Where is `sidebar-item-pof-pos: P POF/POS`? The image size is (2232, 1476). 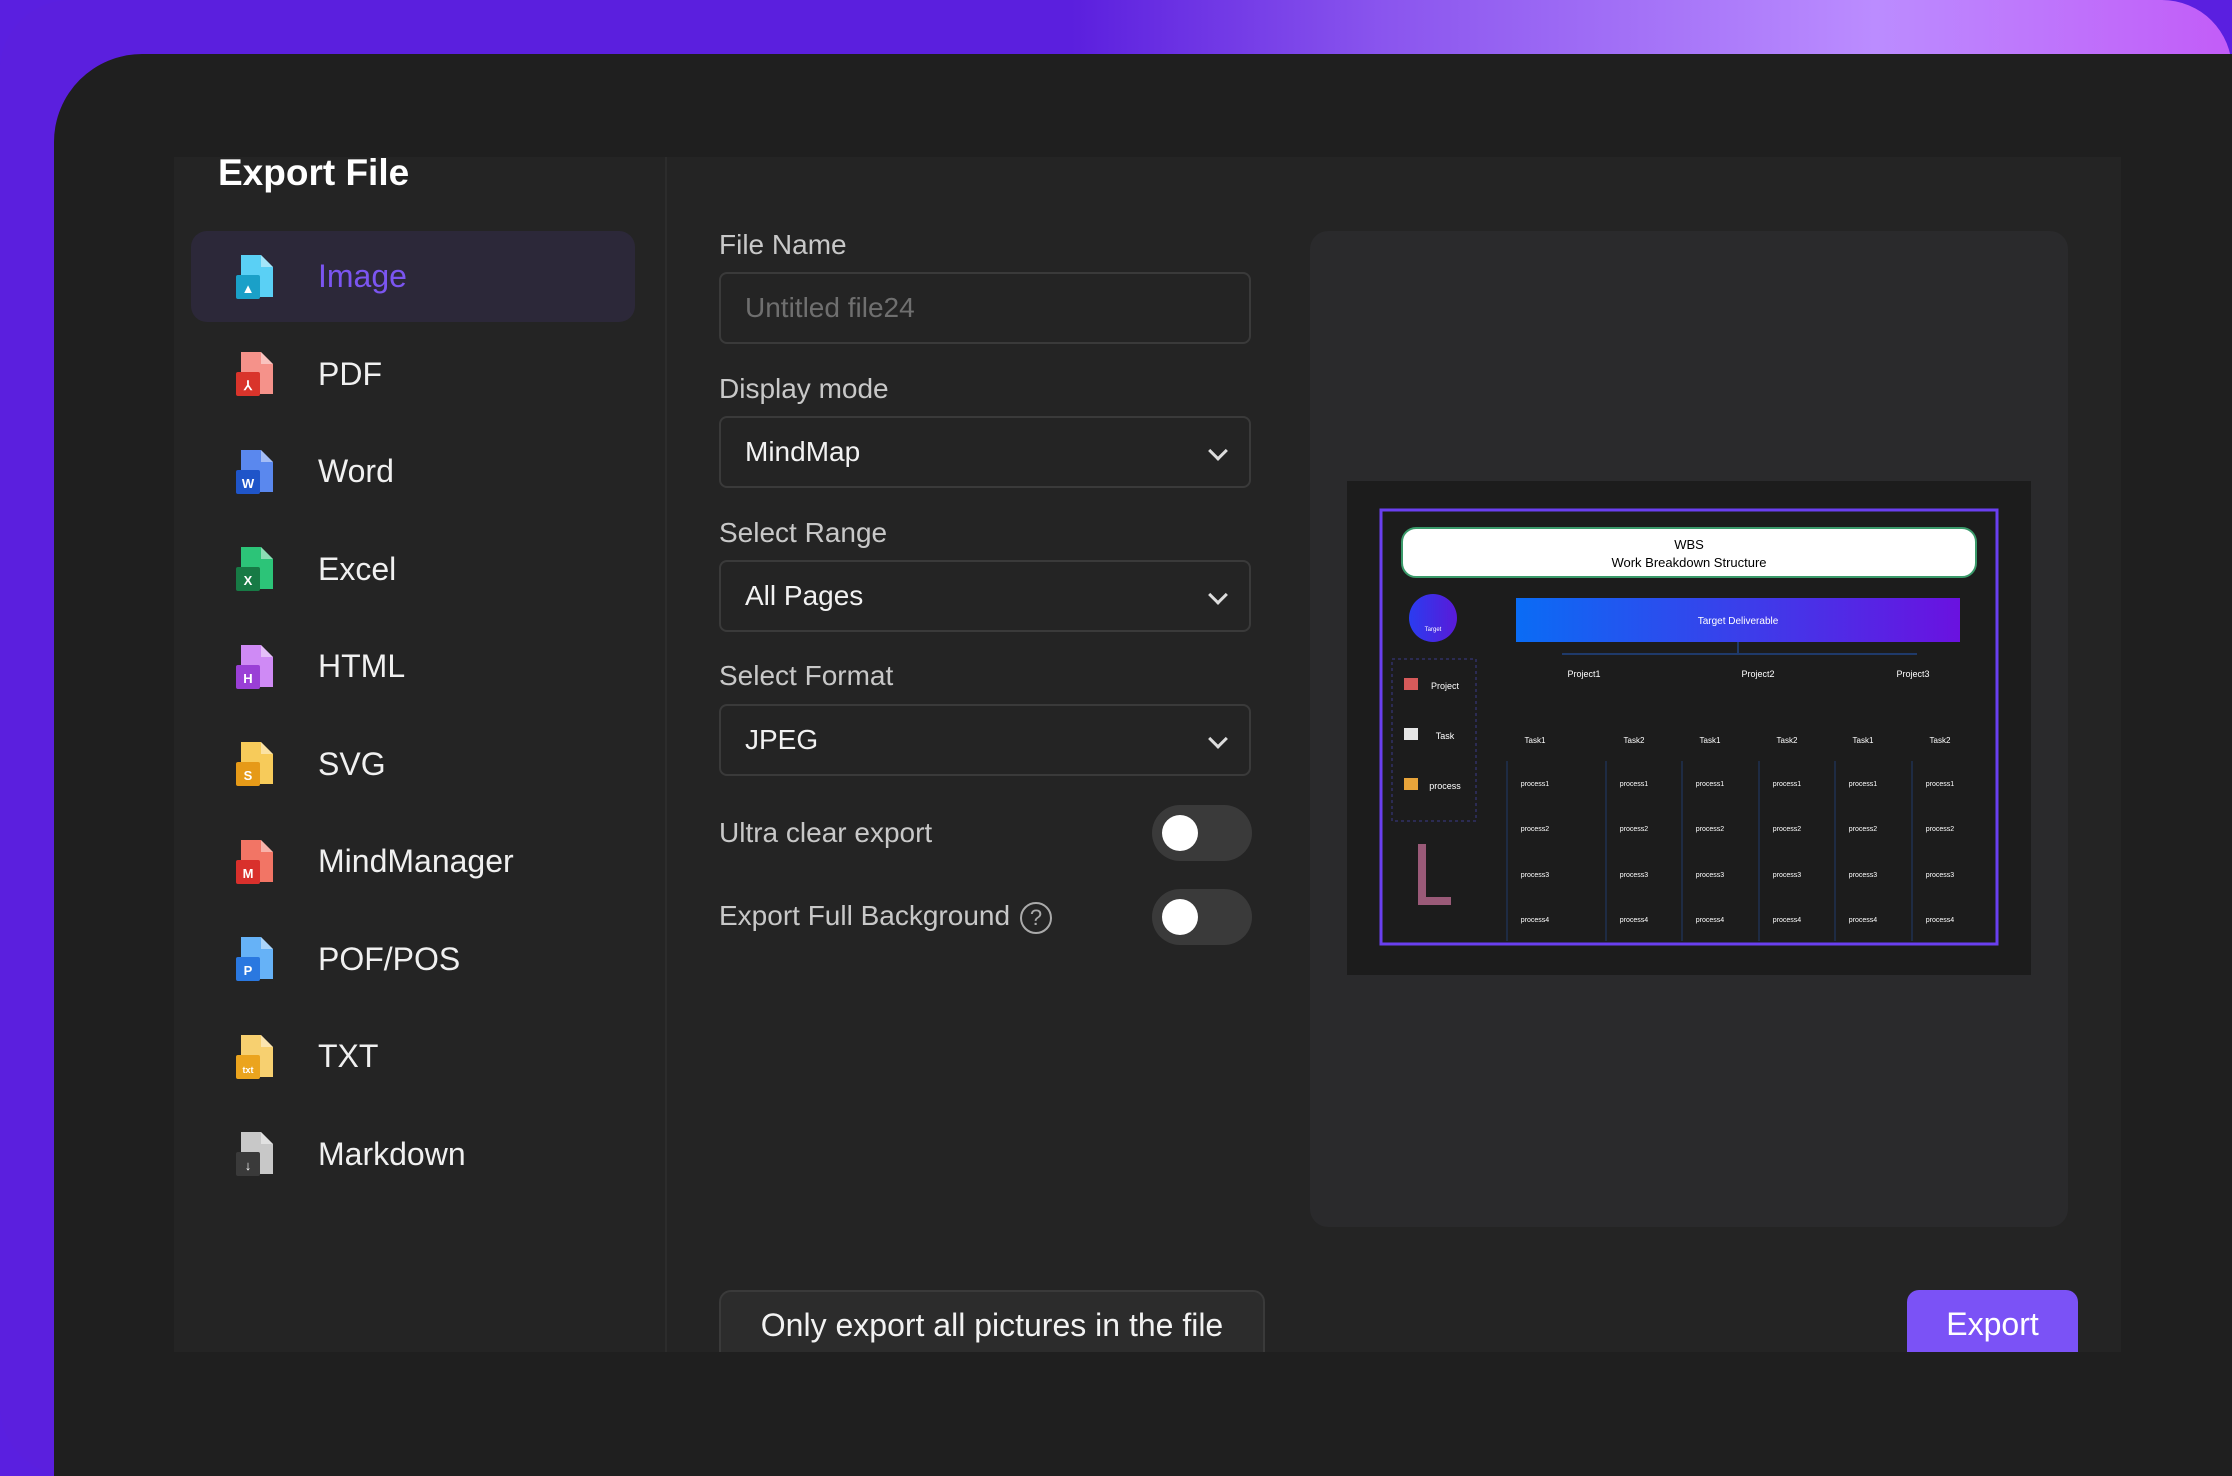
sidebar-item-pof-pos: P POF/POS is located at coordinates (413, 959).